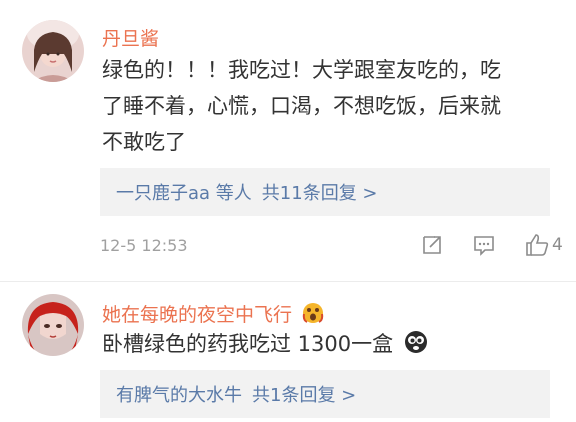 This screenshot has height=422, width=576. I want to click on emoji-icon, so click(415, 342).